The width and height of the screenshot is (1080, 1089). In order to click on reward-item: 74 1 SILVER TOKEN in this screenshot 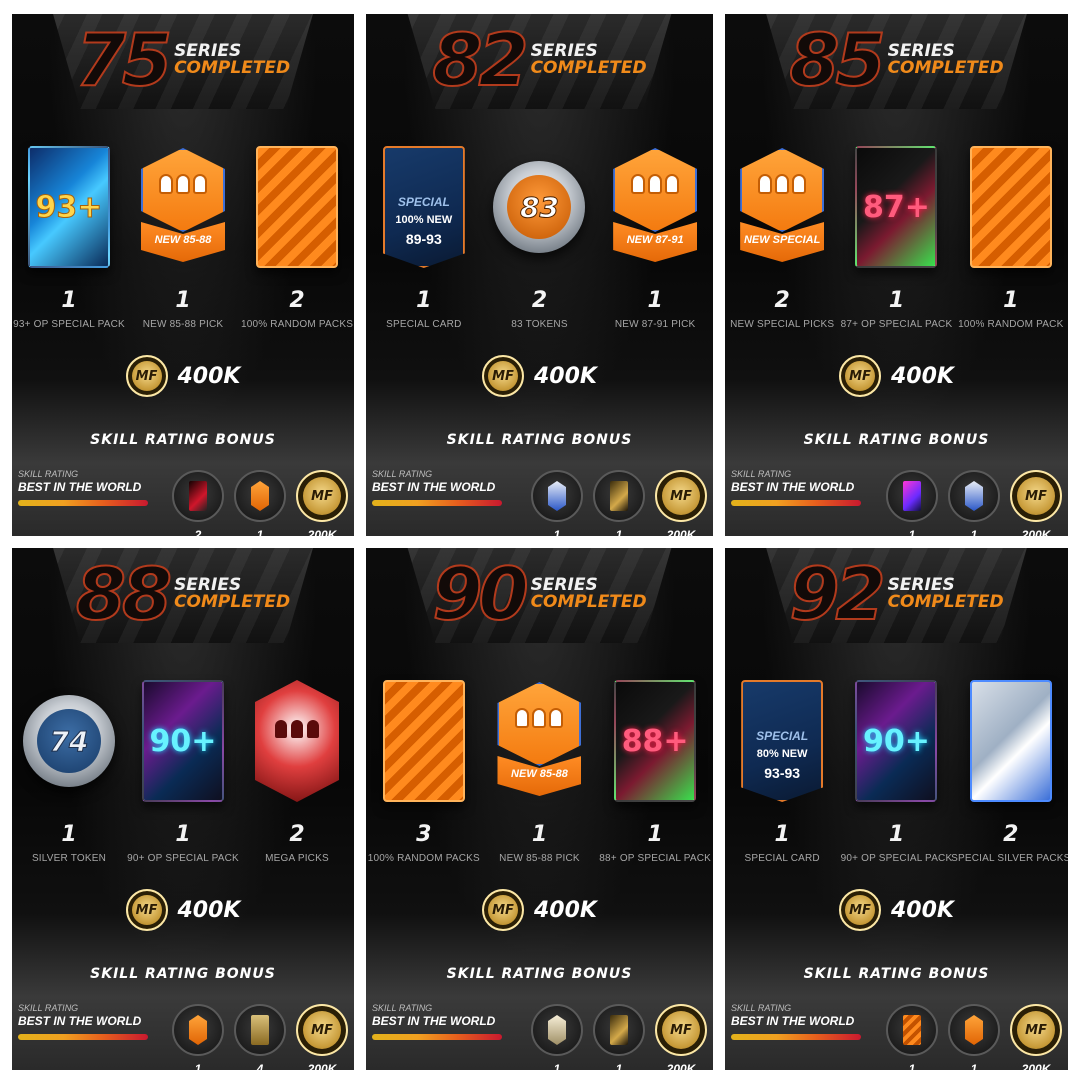, I will do `click(68, 782)`.